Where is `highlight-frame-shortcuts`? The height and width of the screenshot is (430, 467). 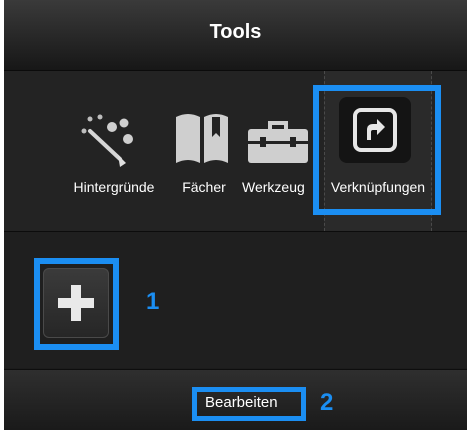
highlight-frame-shortcuts is located at coordinates (377, 150).